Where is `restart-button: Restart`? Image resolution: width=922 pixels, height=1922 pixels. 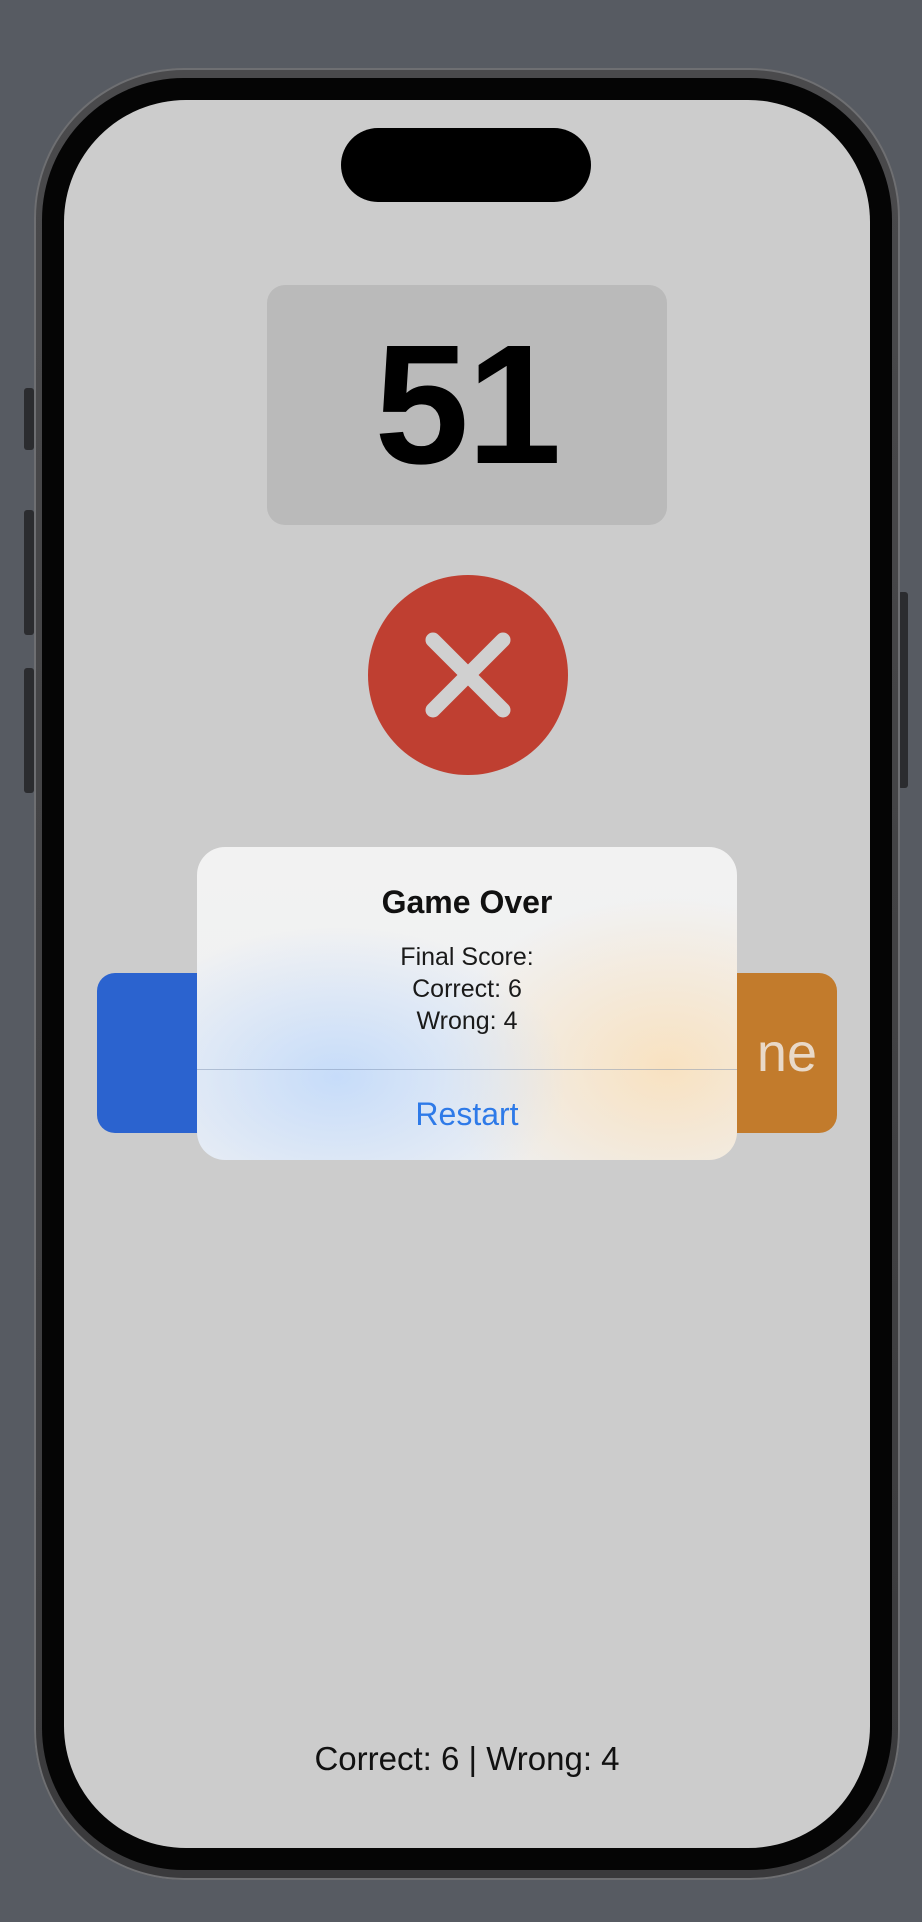 restart-button: Restart is located at coordinates (467, 1115).